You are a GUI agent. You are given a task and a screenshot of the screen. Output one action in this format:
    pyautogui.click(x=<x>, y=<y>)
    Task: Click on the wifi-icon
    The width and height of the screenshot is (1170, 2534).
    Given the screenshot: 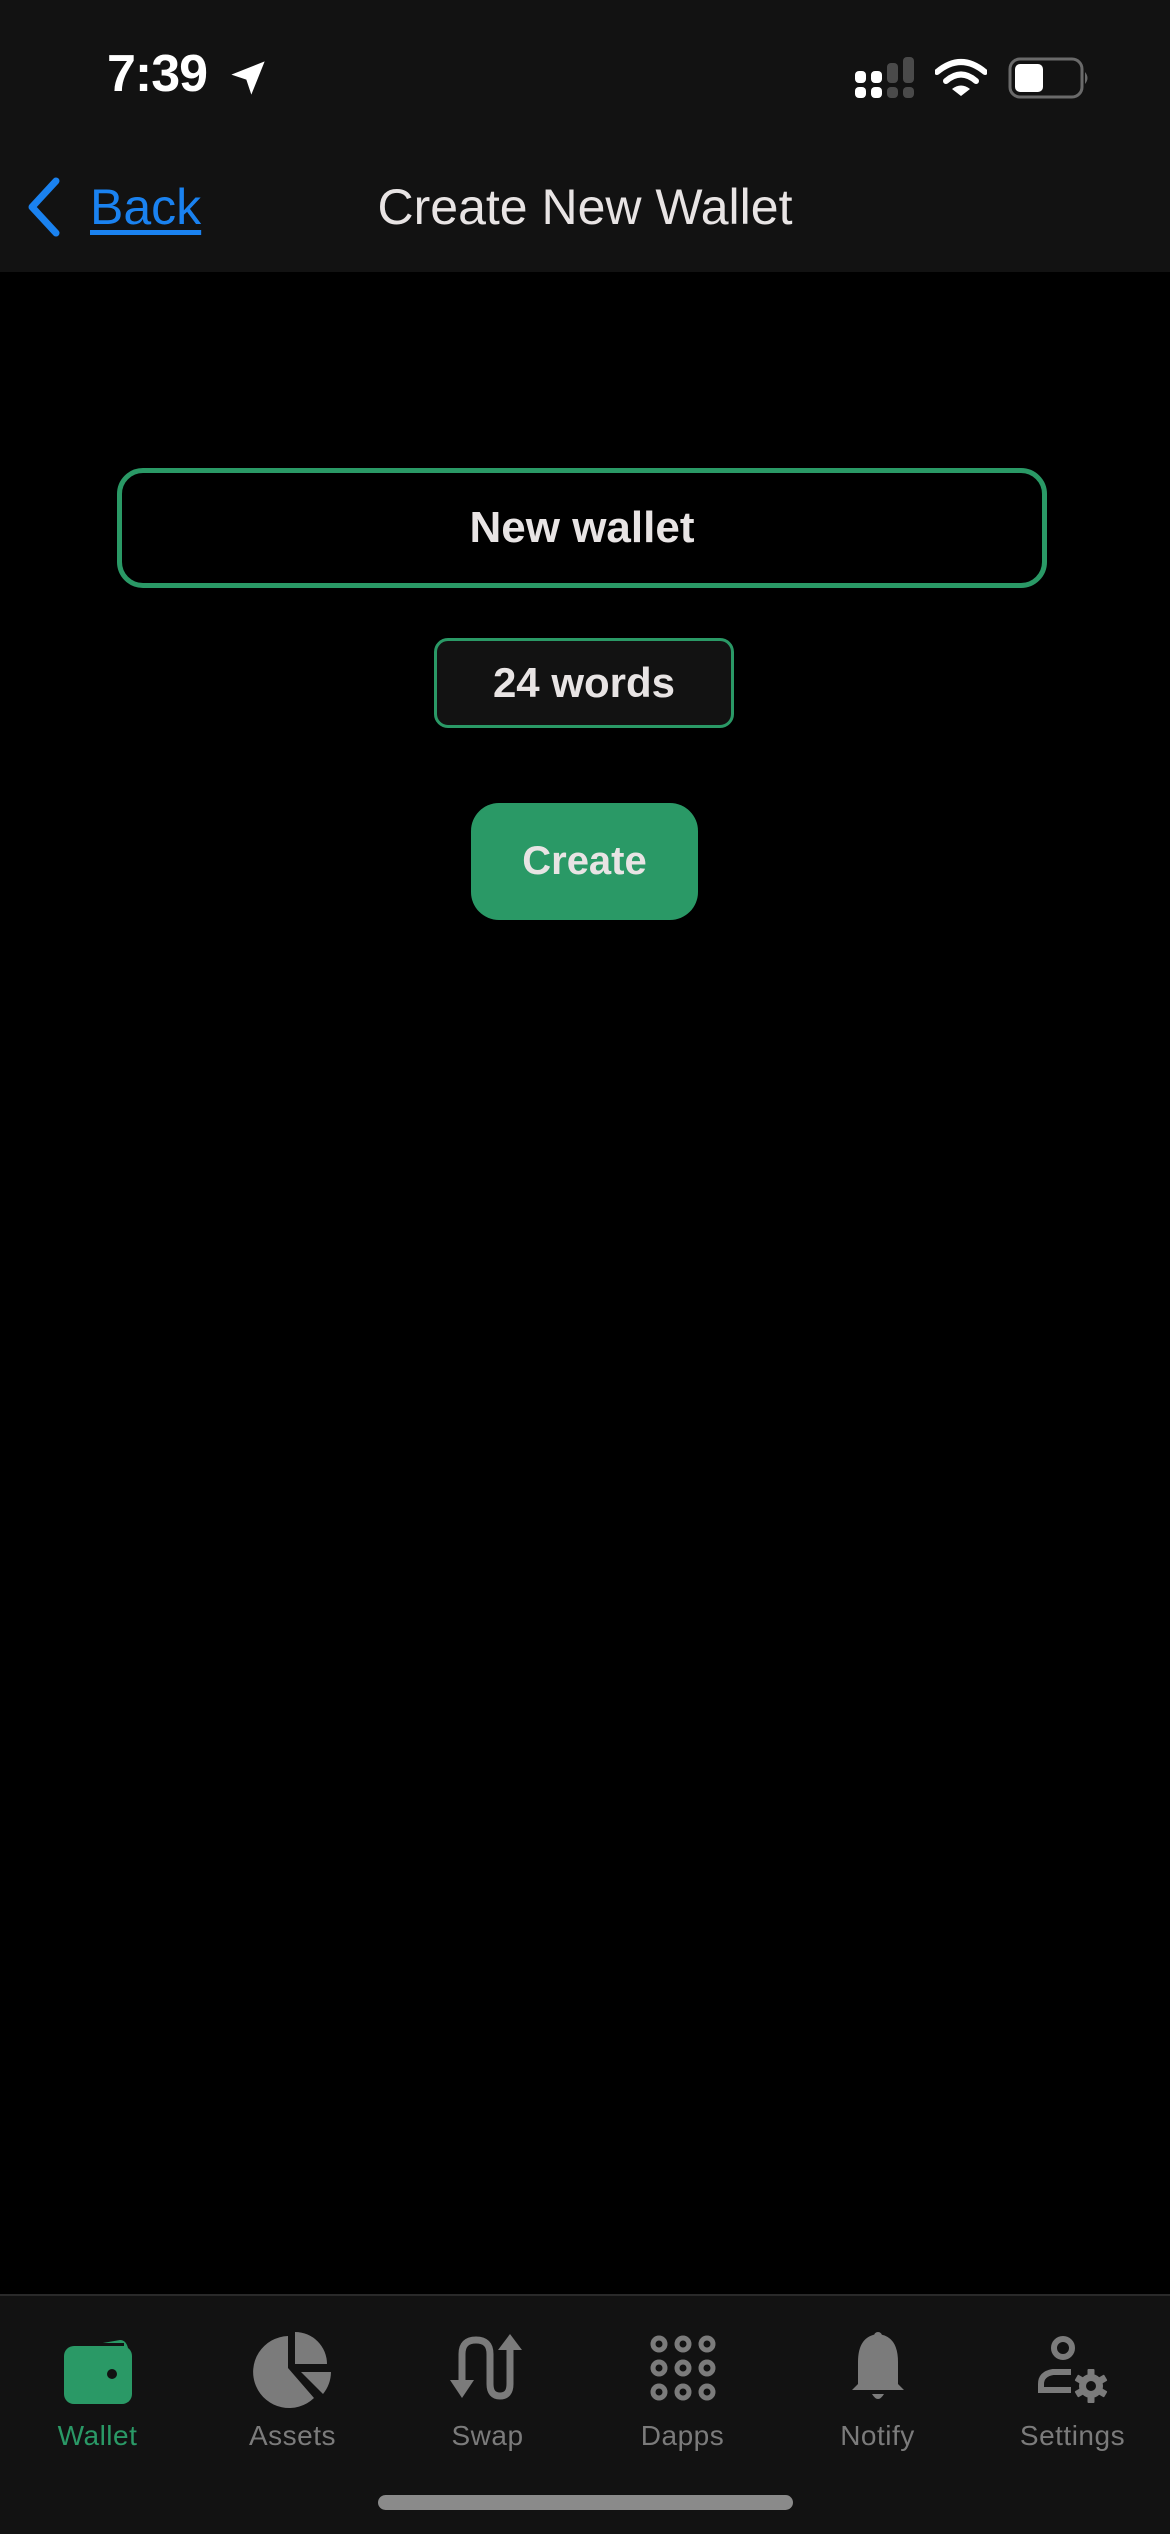 What is the action you would take?
    pyautogui.click(x=961, y=77)
    